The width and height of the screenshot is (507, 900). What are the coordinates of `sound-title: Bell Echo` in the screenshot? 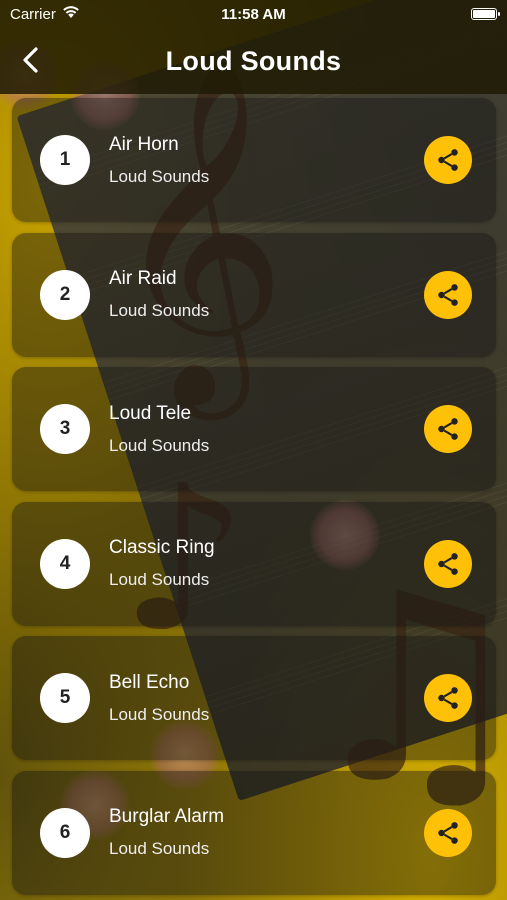 It's located at (149, 682).